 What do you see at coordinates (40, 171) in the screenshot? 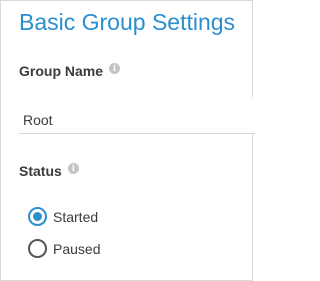
I see `status-label: Status` at bounding box center [40, 171].